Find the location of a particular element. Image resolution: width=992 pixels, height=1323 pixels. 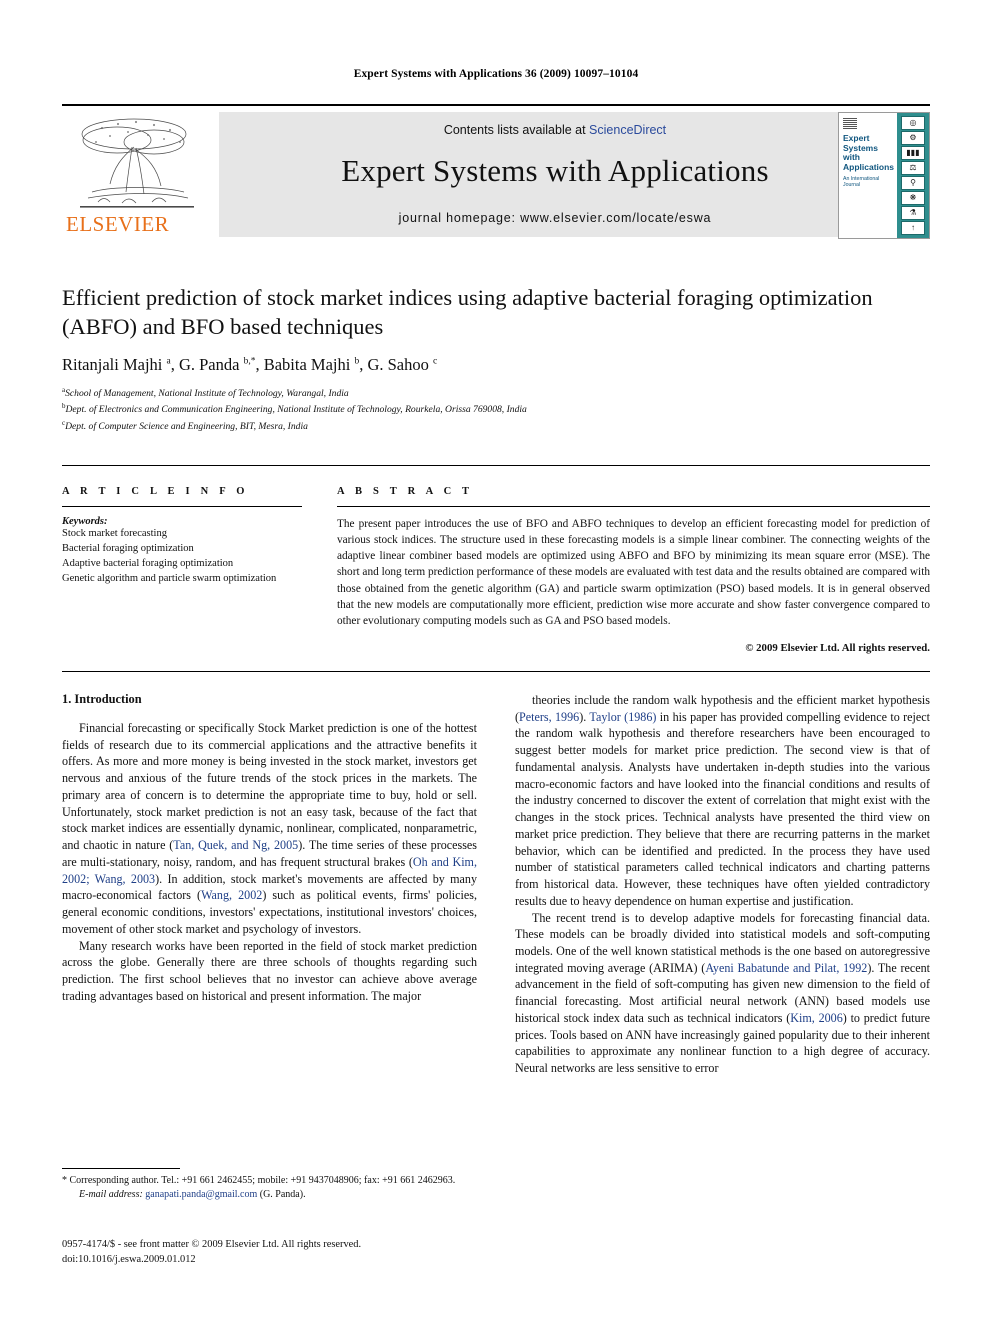

flask-icon: ⚗ is located at coordinates (913, 213).